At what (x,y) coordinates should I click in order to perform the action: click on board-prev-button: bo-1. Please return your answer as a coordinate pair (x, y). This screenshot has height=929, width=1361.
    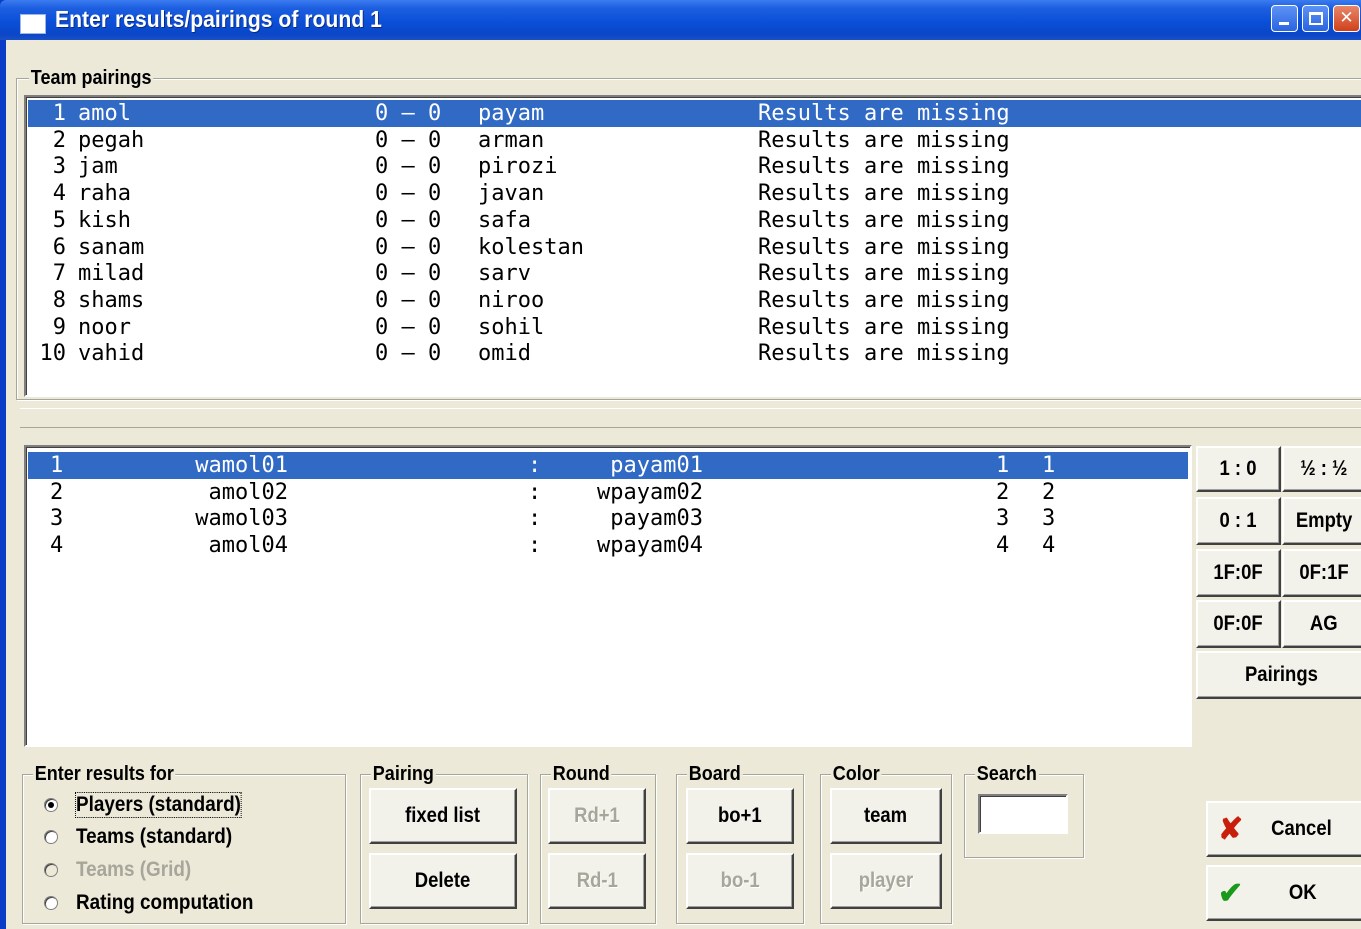
    Looking at the image, I should click on (740, 881).